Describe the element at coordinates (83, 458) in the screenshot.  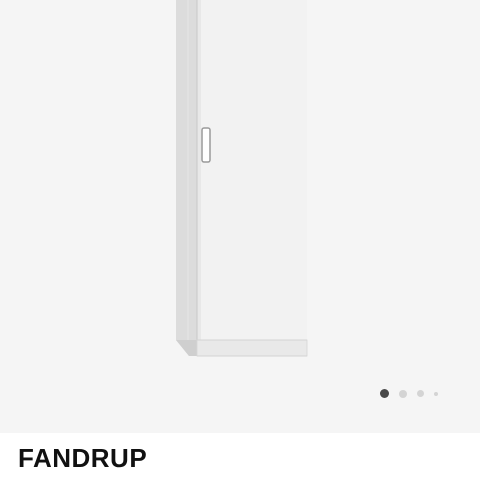
I see `product-title: FANDRUP` at that location.